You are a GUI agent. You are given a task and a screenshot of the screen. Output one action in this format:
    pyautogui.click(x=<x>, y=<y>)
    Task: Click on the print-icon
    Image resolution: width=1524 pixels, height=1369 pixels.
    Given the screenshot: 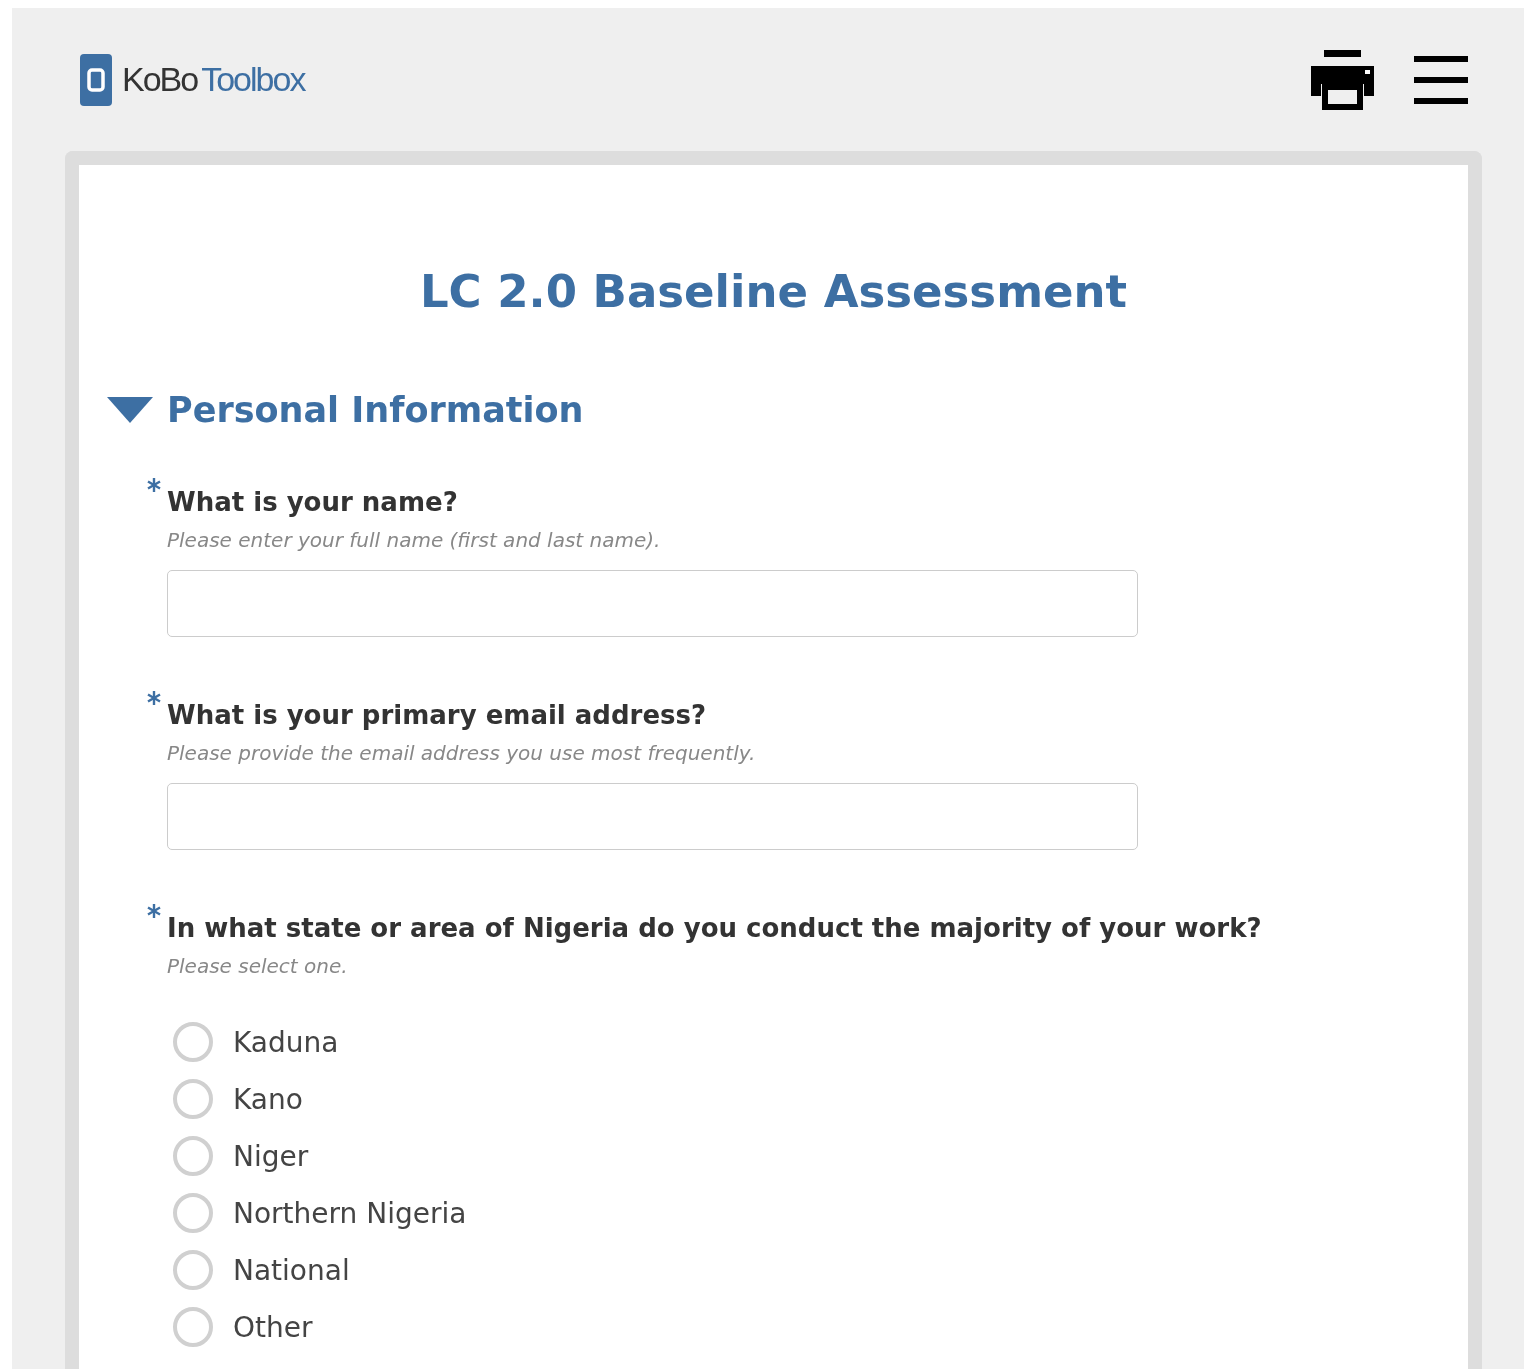 What is the action you would take?
    pyautogui.click(x=1342, y=79)
    